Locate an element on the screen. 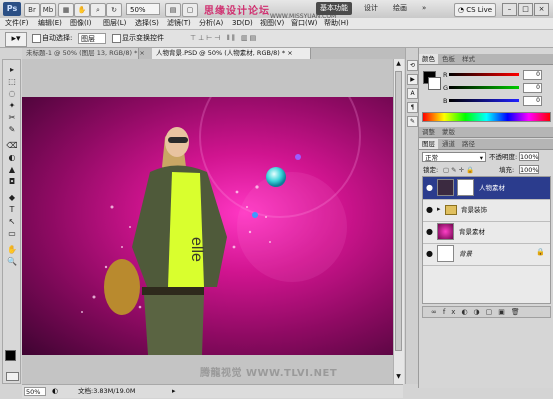  zoom-level-select: 50% is located at coordinates (143, 9).